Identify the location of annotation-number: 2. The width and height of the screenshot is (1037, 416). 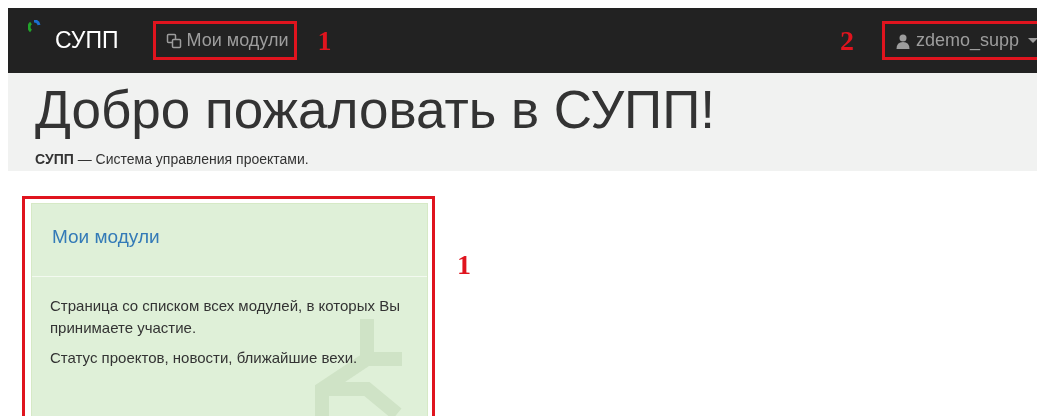
(846, 40).